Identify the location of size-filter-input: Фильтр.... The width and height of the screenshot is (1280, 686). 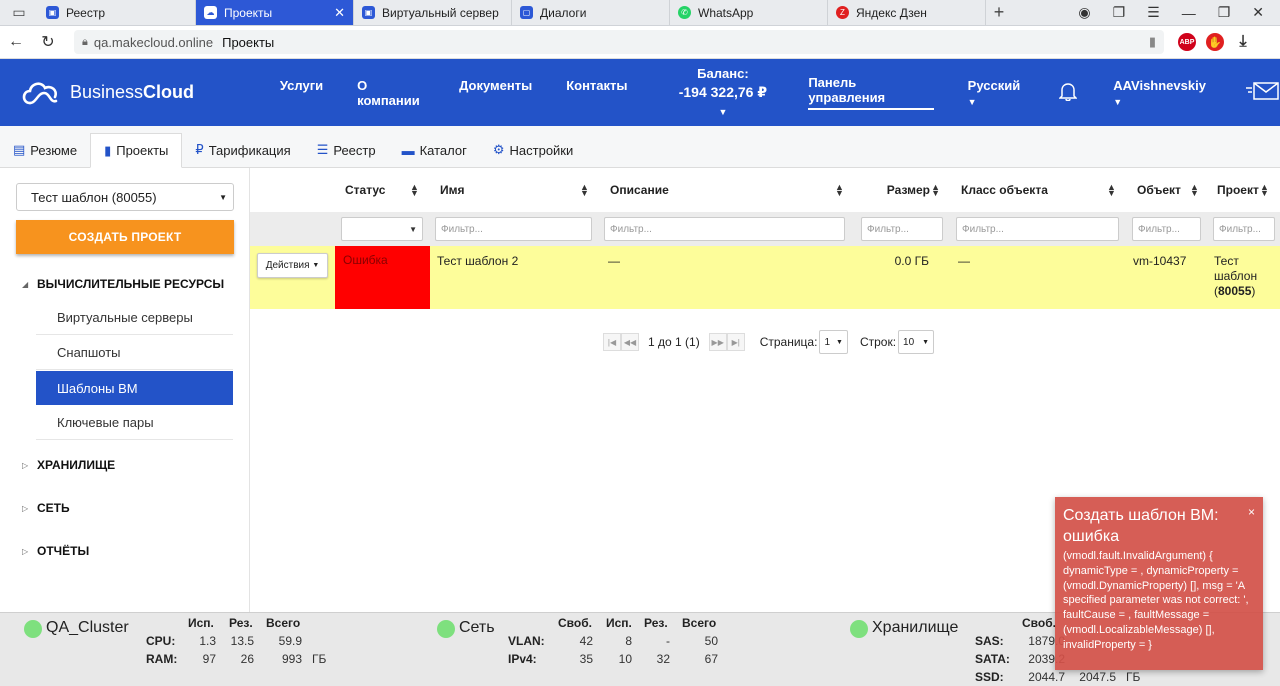
(902, 229).